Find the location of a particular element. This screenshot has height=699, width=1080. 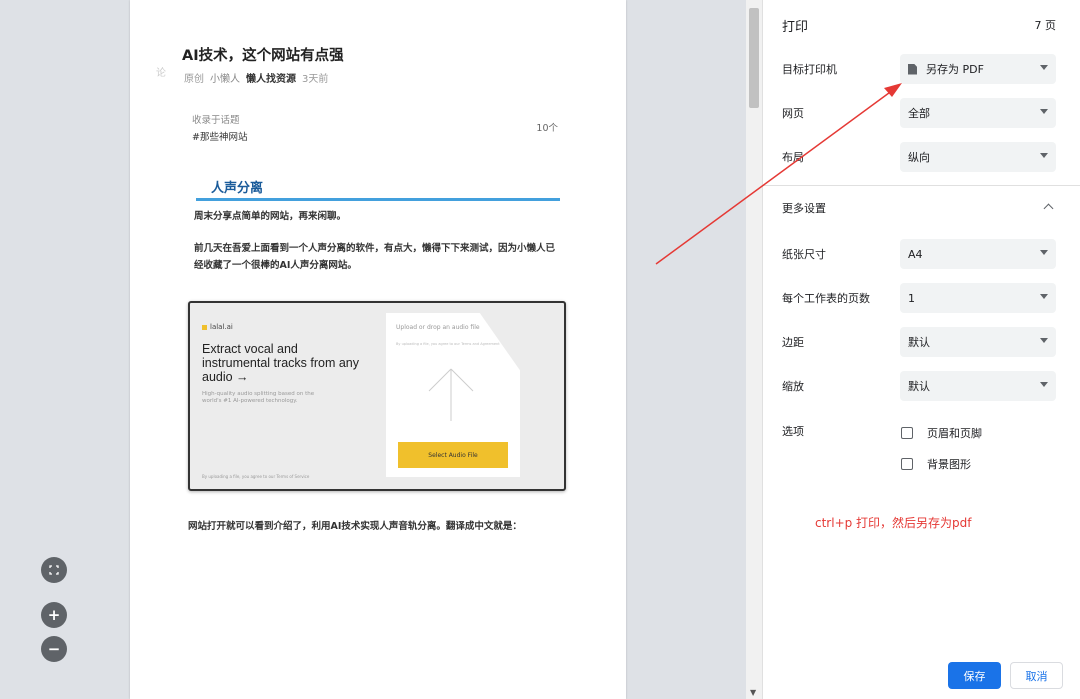

paper-label: 纸张尺寸 is located at coordinates (804, 254).